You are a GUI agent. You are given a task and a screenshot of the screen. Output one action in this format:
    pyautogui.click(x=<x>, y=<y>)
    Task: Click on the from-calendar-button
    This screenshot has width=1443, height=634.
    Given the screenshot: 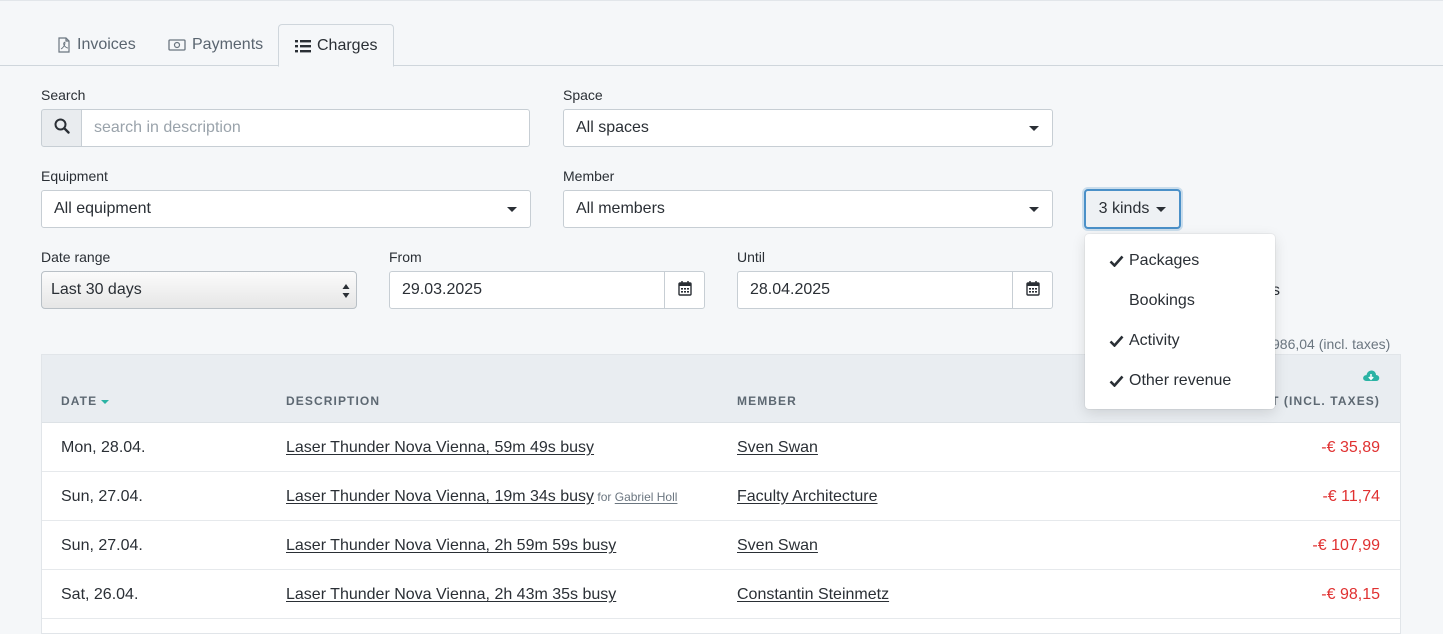 What is the action you would take?
    pyautogui.click(x=684, y=290)
    